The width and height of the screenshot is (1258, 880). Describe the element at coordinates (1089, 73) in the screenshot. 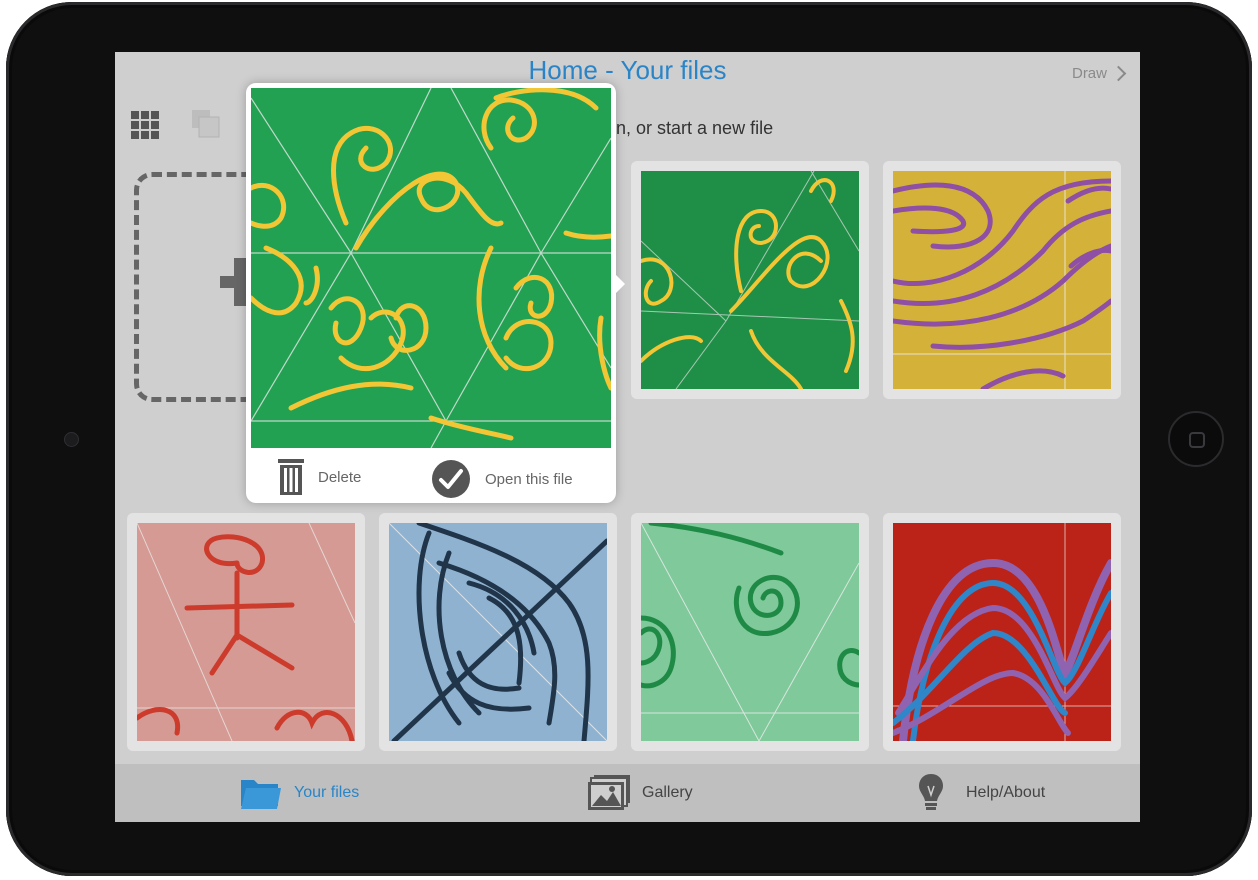

I see `draw-label: Draw` at that location.